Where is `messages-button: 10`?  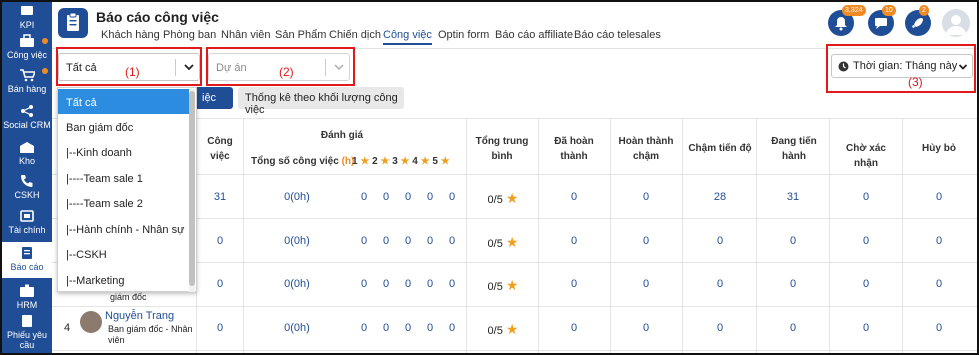 messages-button: 10 is located at coordinates (882, 20).